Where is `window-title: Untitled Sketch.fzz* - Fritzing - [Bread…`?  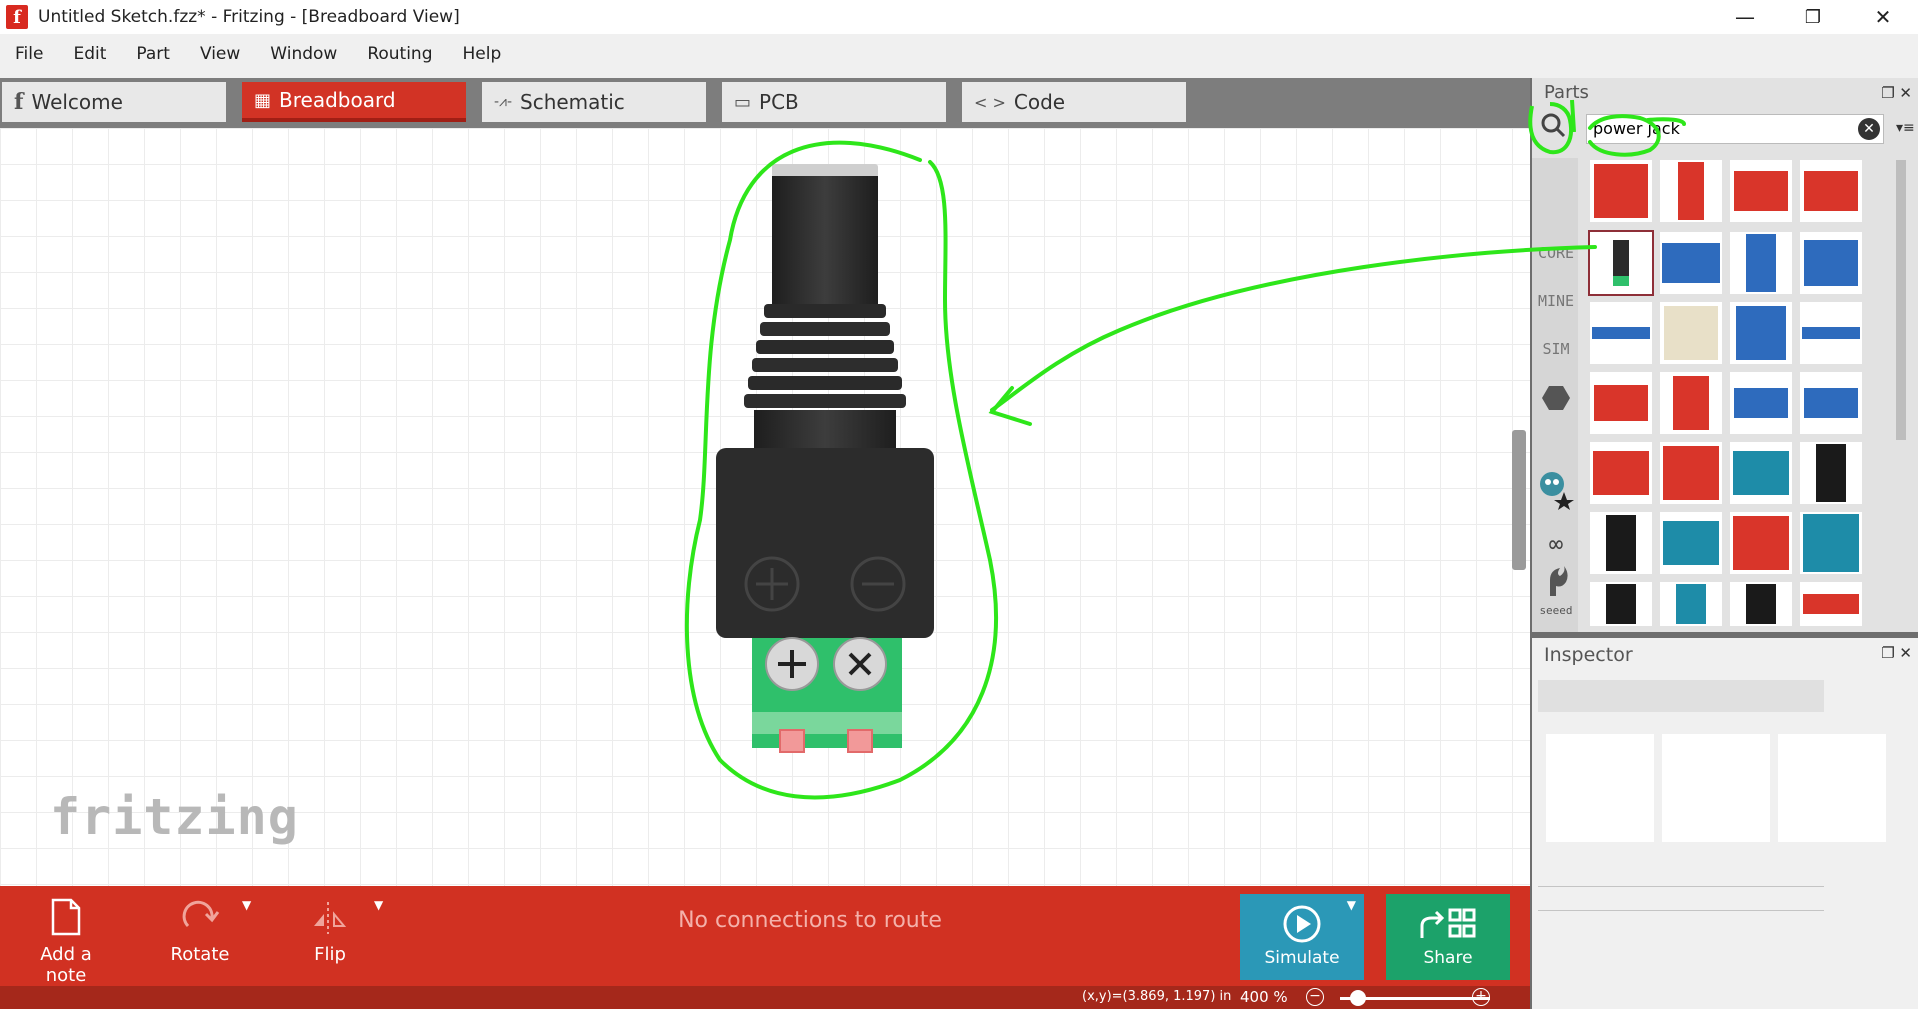 window-title: Untitled Sketch.fzz* - Fritzing - [Bread… is located at coordinates (249, 17).